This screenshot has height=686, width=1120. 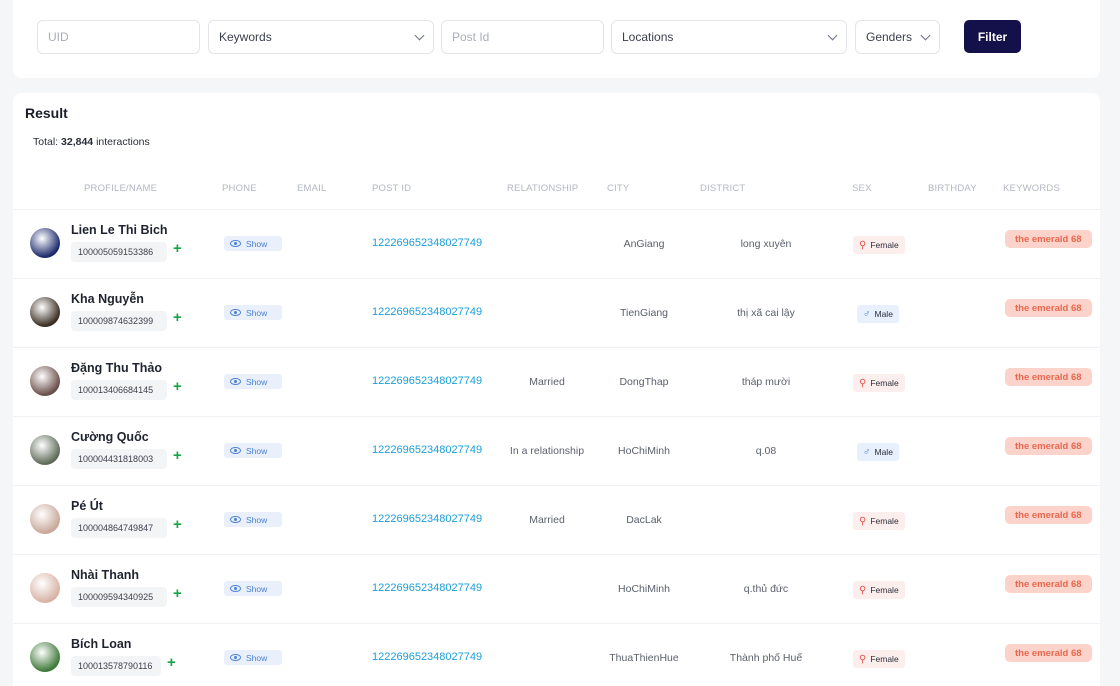 What do you see at coordinates (729, 37) in the screenshot?
I see `locations-select: Locations` at bounding box center [729, 37].